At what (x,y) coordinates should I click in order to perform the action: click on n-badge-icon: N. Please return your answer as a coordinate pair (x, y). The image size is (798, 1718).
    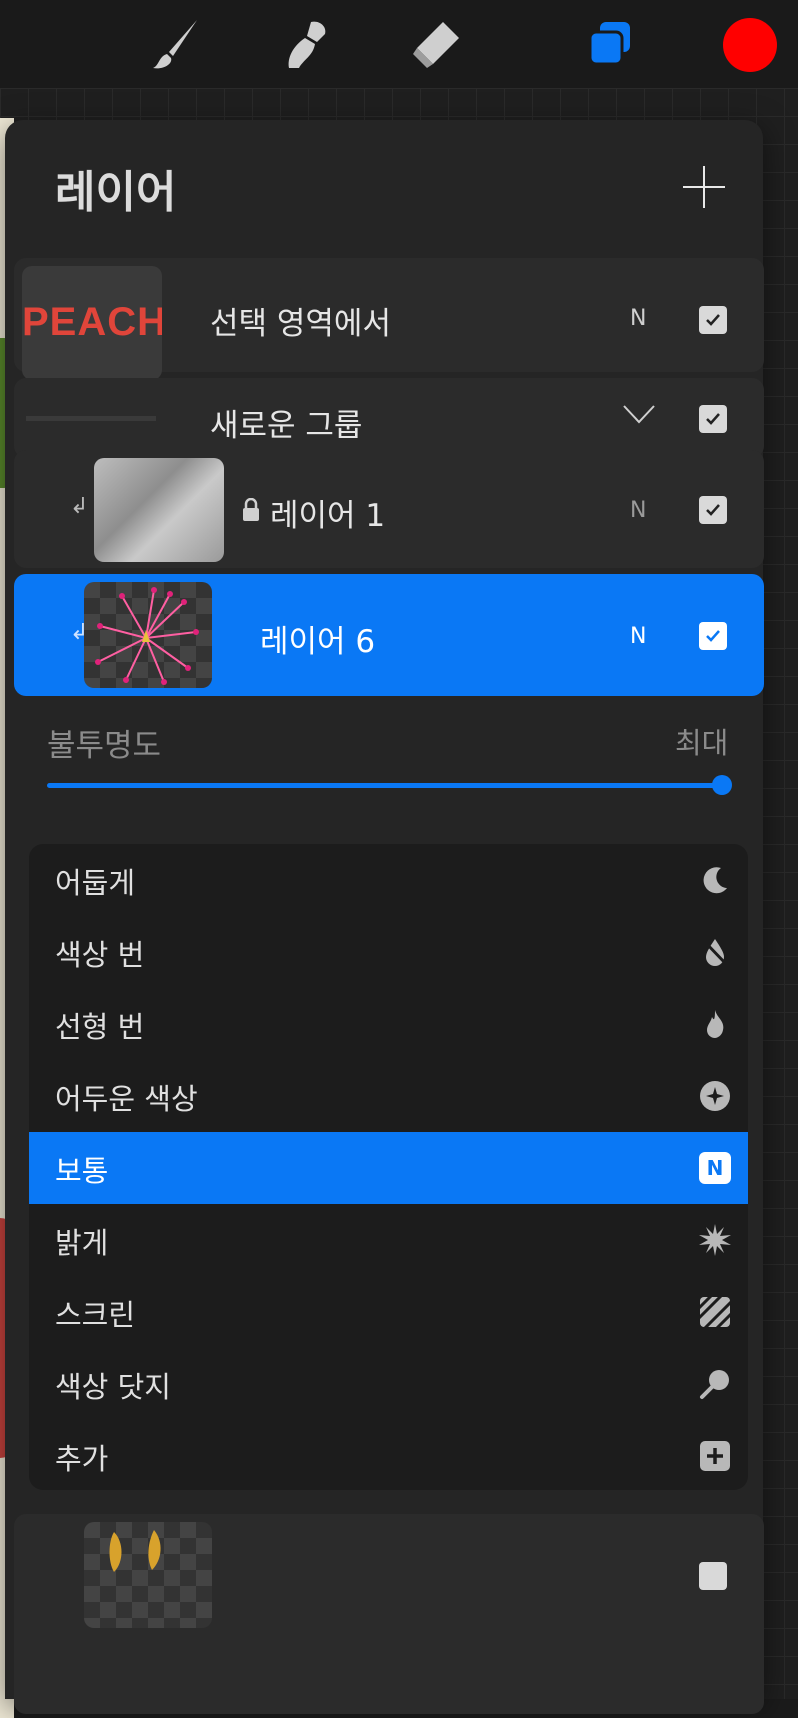
    Looking at the image, I should click on (715, 1168).